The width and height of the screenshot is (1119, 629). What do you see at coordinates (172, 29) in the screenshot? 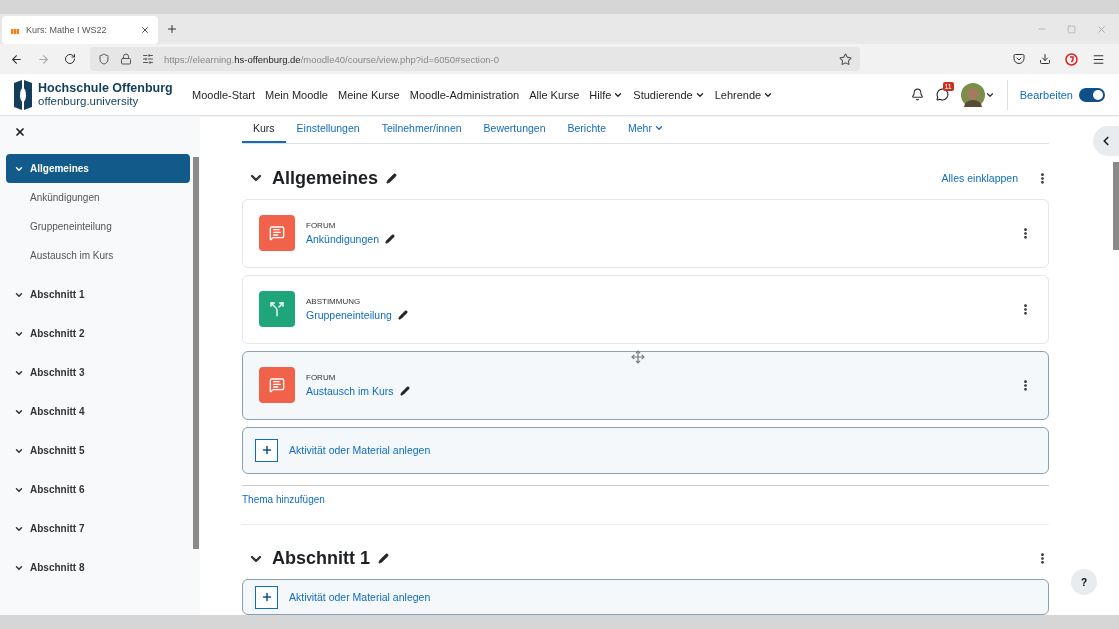
I see `new-tab-icon` at bounding box center [172, 29].